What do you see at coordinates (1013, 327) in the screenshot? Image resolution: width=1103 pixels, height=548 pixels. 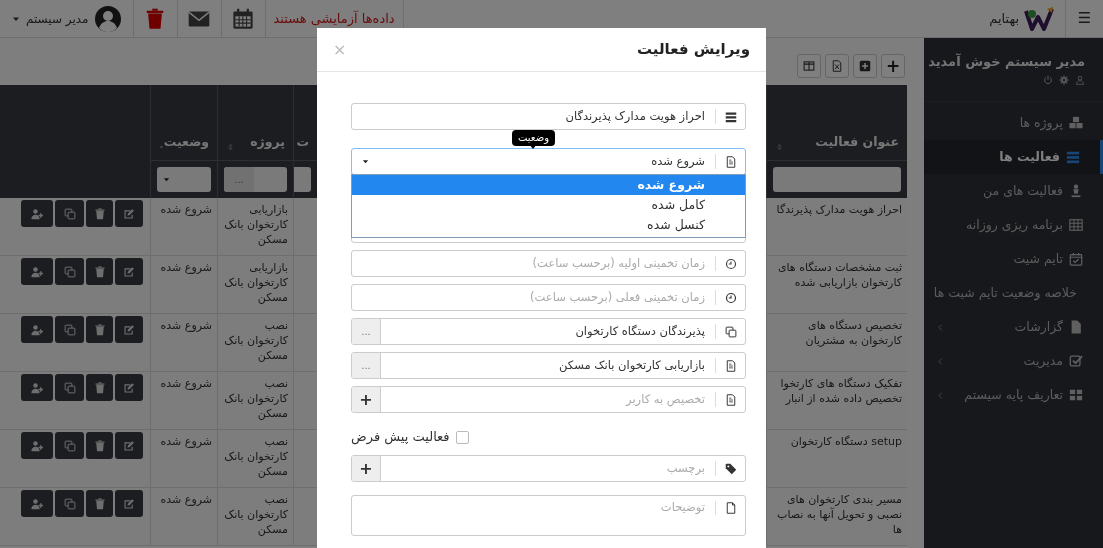 I see `sidebar-item: گزارشات` at bounding box center [1013, 327].